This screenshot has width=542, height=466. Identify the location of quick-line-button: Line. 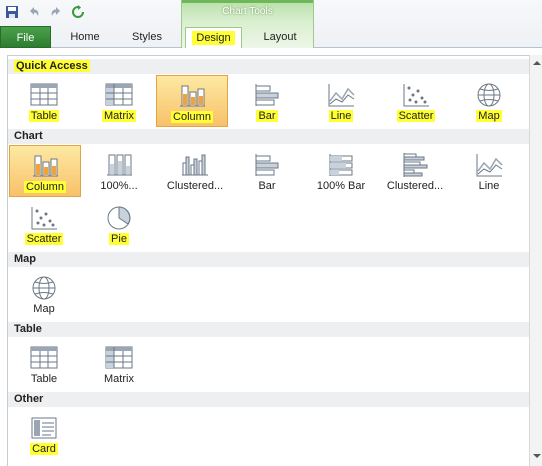
(341, 101).